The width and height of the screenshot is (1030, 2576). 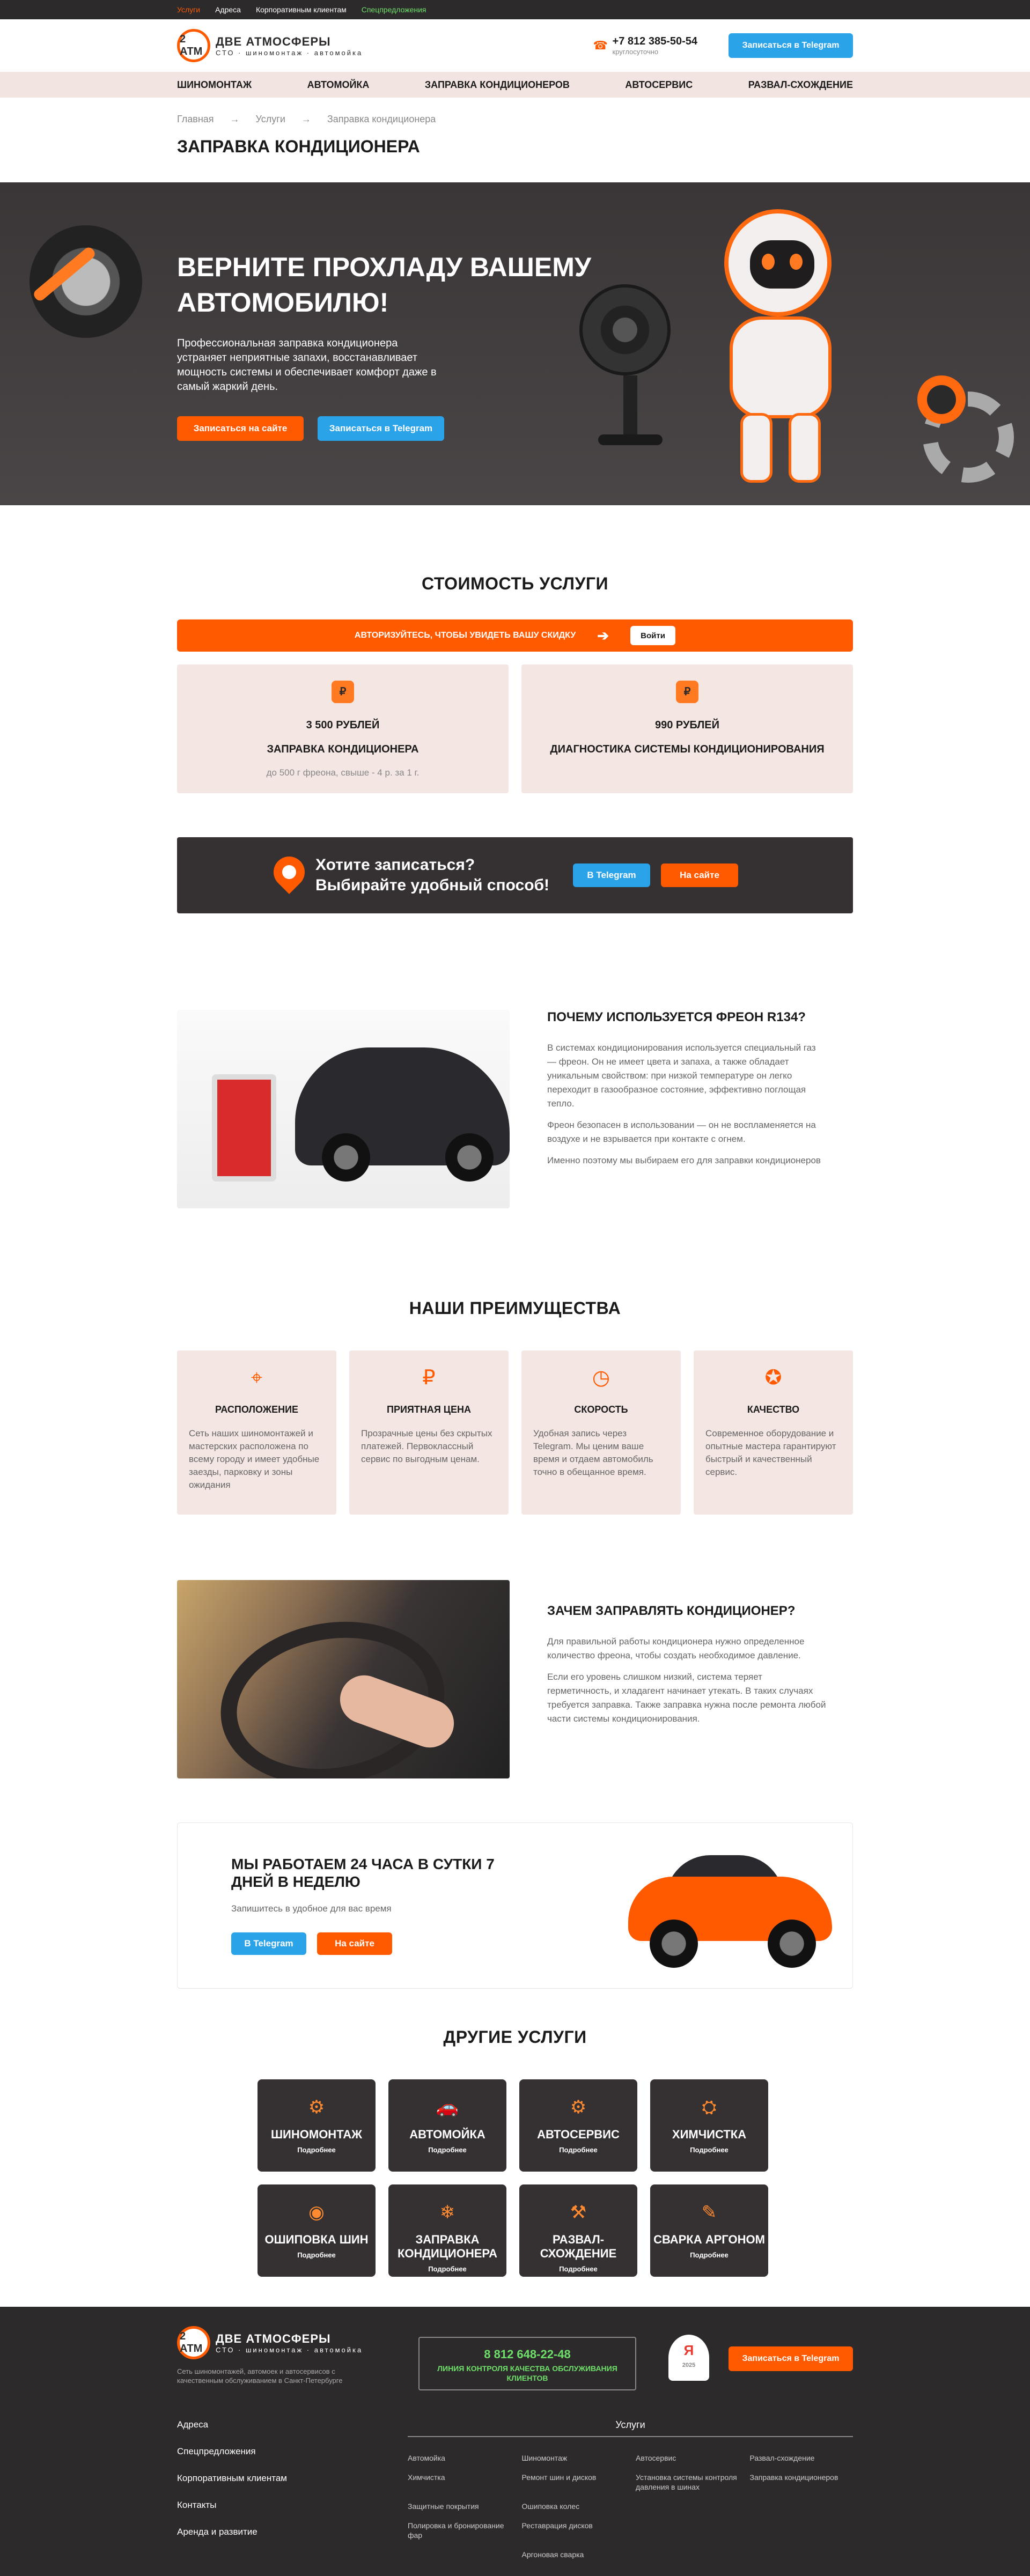 I want to click on topbar-link-corporate: Корпоративным клиентам, so click(x=301, y=9).